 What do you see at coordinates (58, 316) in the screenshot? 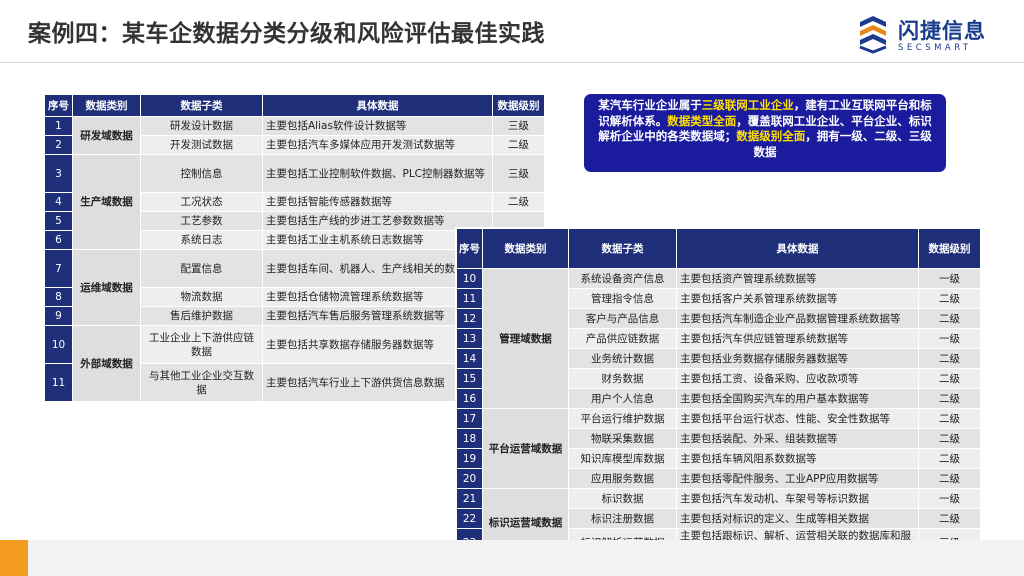
I see `row-number: 9` at bounding box center [58, 316].